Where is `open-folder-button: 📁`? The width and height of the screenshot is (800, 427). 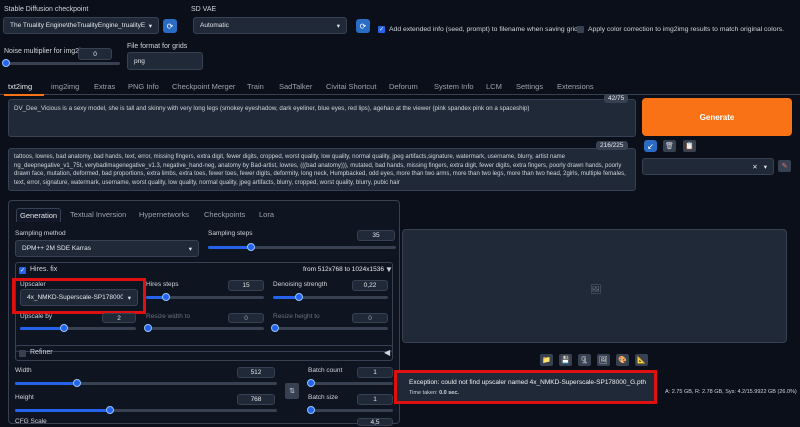
open-folder-button: 📁 is located at coordinates (546, 360).